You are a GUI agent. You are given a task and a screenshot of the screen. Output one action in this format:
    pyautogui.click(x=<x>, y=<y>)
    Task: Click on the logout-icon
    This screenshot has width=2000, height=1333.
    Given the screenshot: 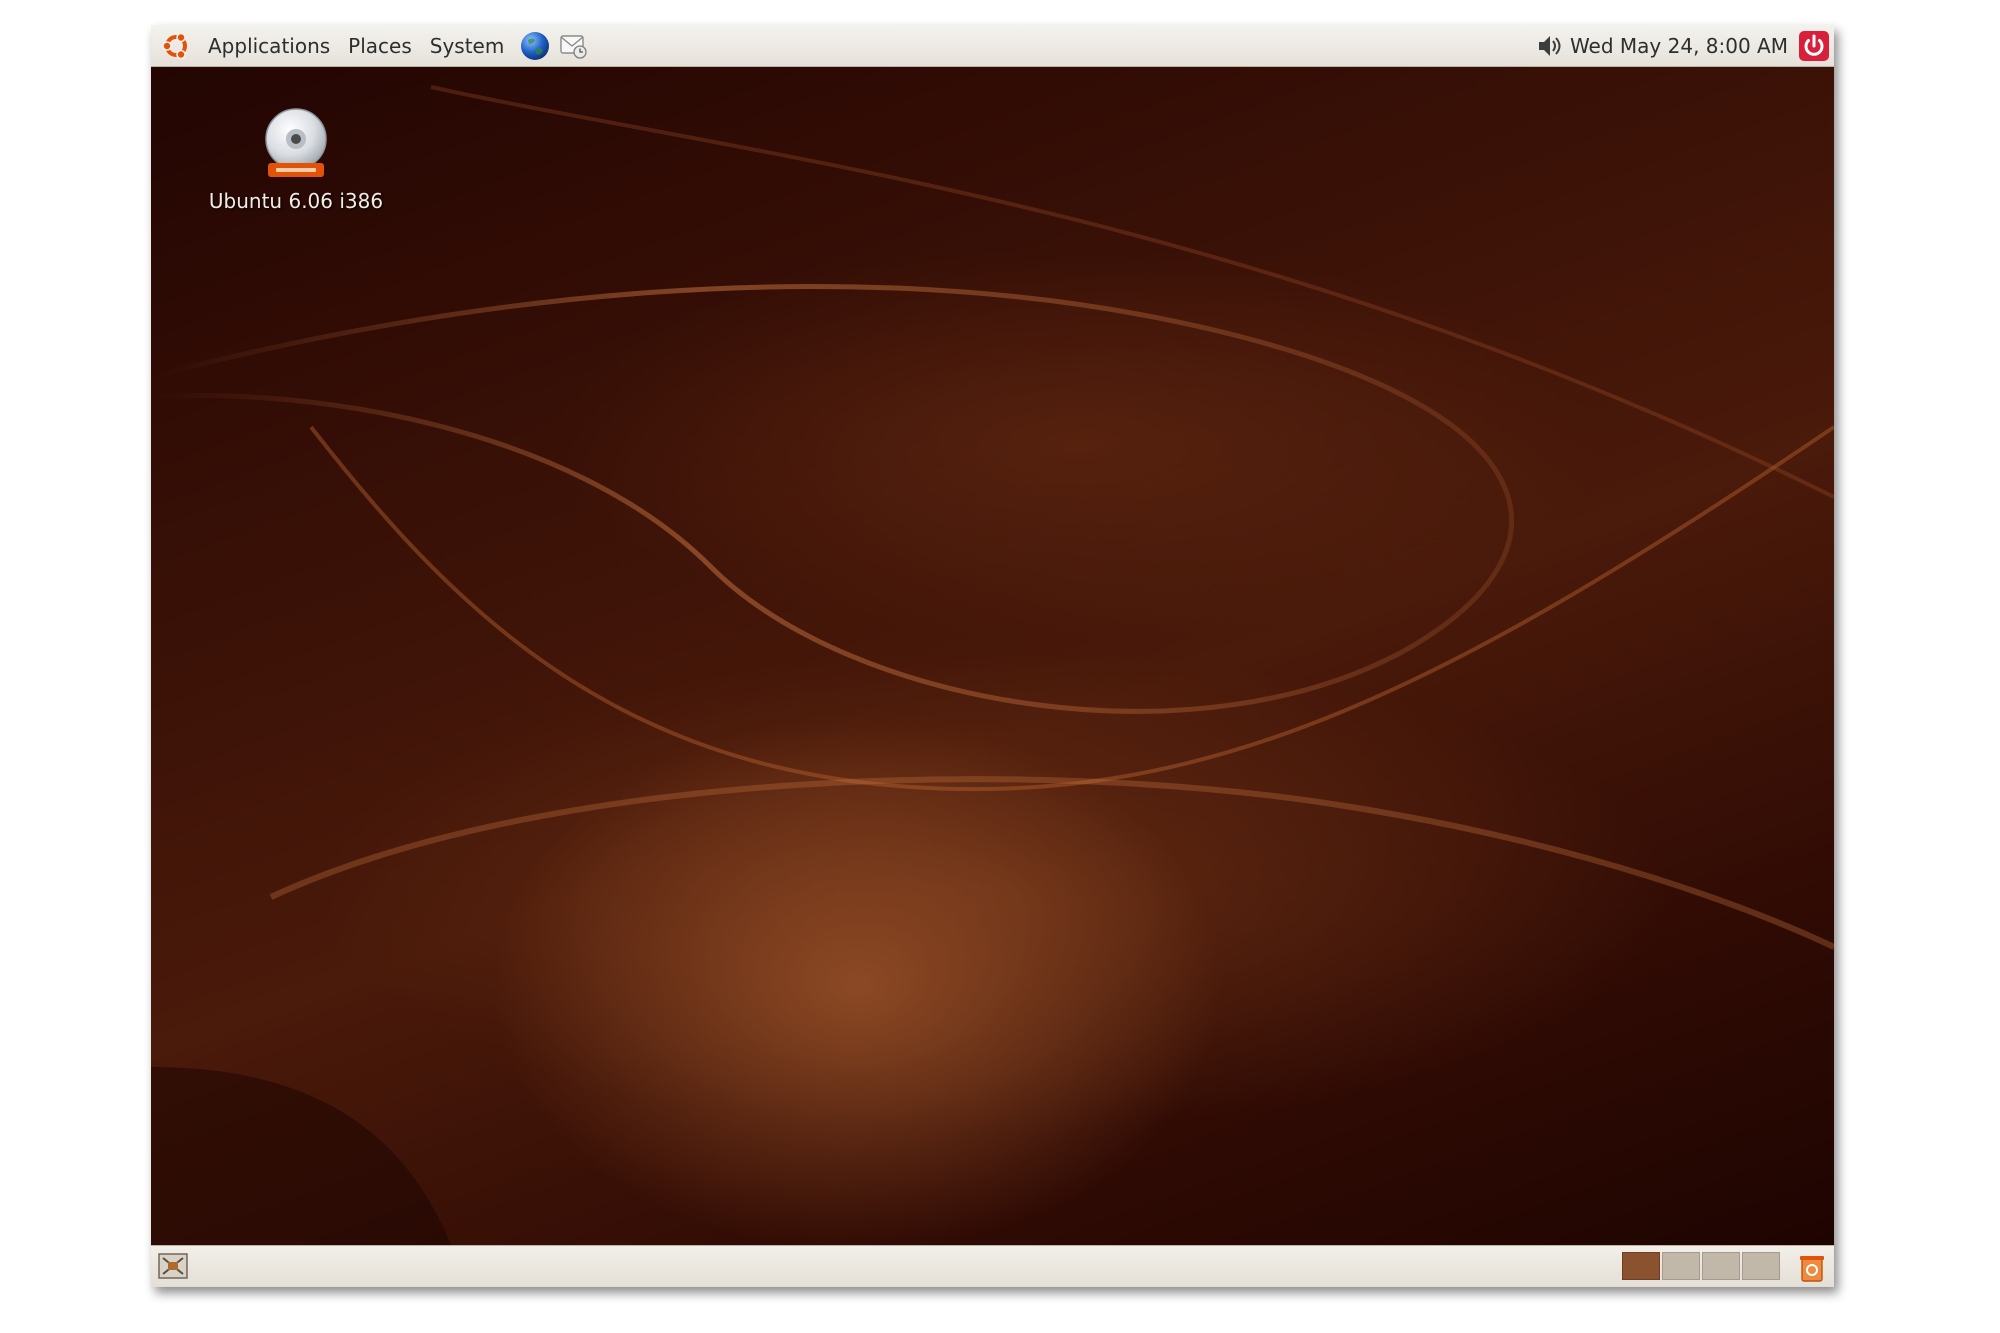 What is the action you would take?
    pyautogui.click(x=1814, y=46)
    